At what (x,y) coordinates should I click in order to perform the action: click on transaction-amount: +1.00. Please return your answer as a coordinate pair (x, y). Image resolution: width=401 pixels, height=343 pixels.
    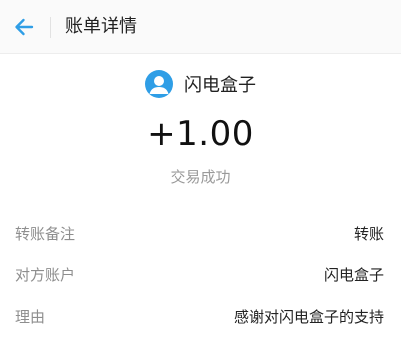
    Looking at the image, I should click on (200, 134).